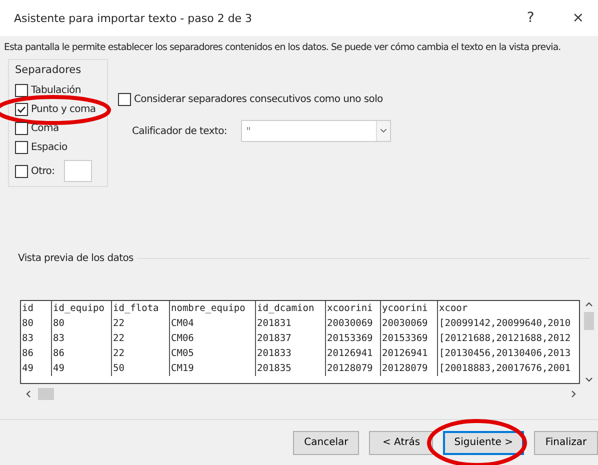 Image resolution: width=598 pixels, height=465 pixels. Describe the element at coordinates (508, 353) in the screenshot. I see `table-cell: [20130456,20130406,2013` at that location.